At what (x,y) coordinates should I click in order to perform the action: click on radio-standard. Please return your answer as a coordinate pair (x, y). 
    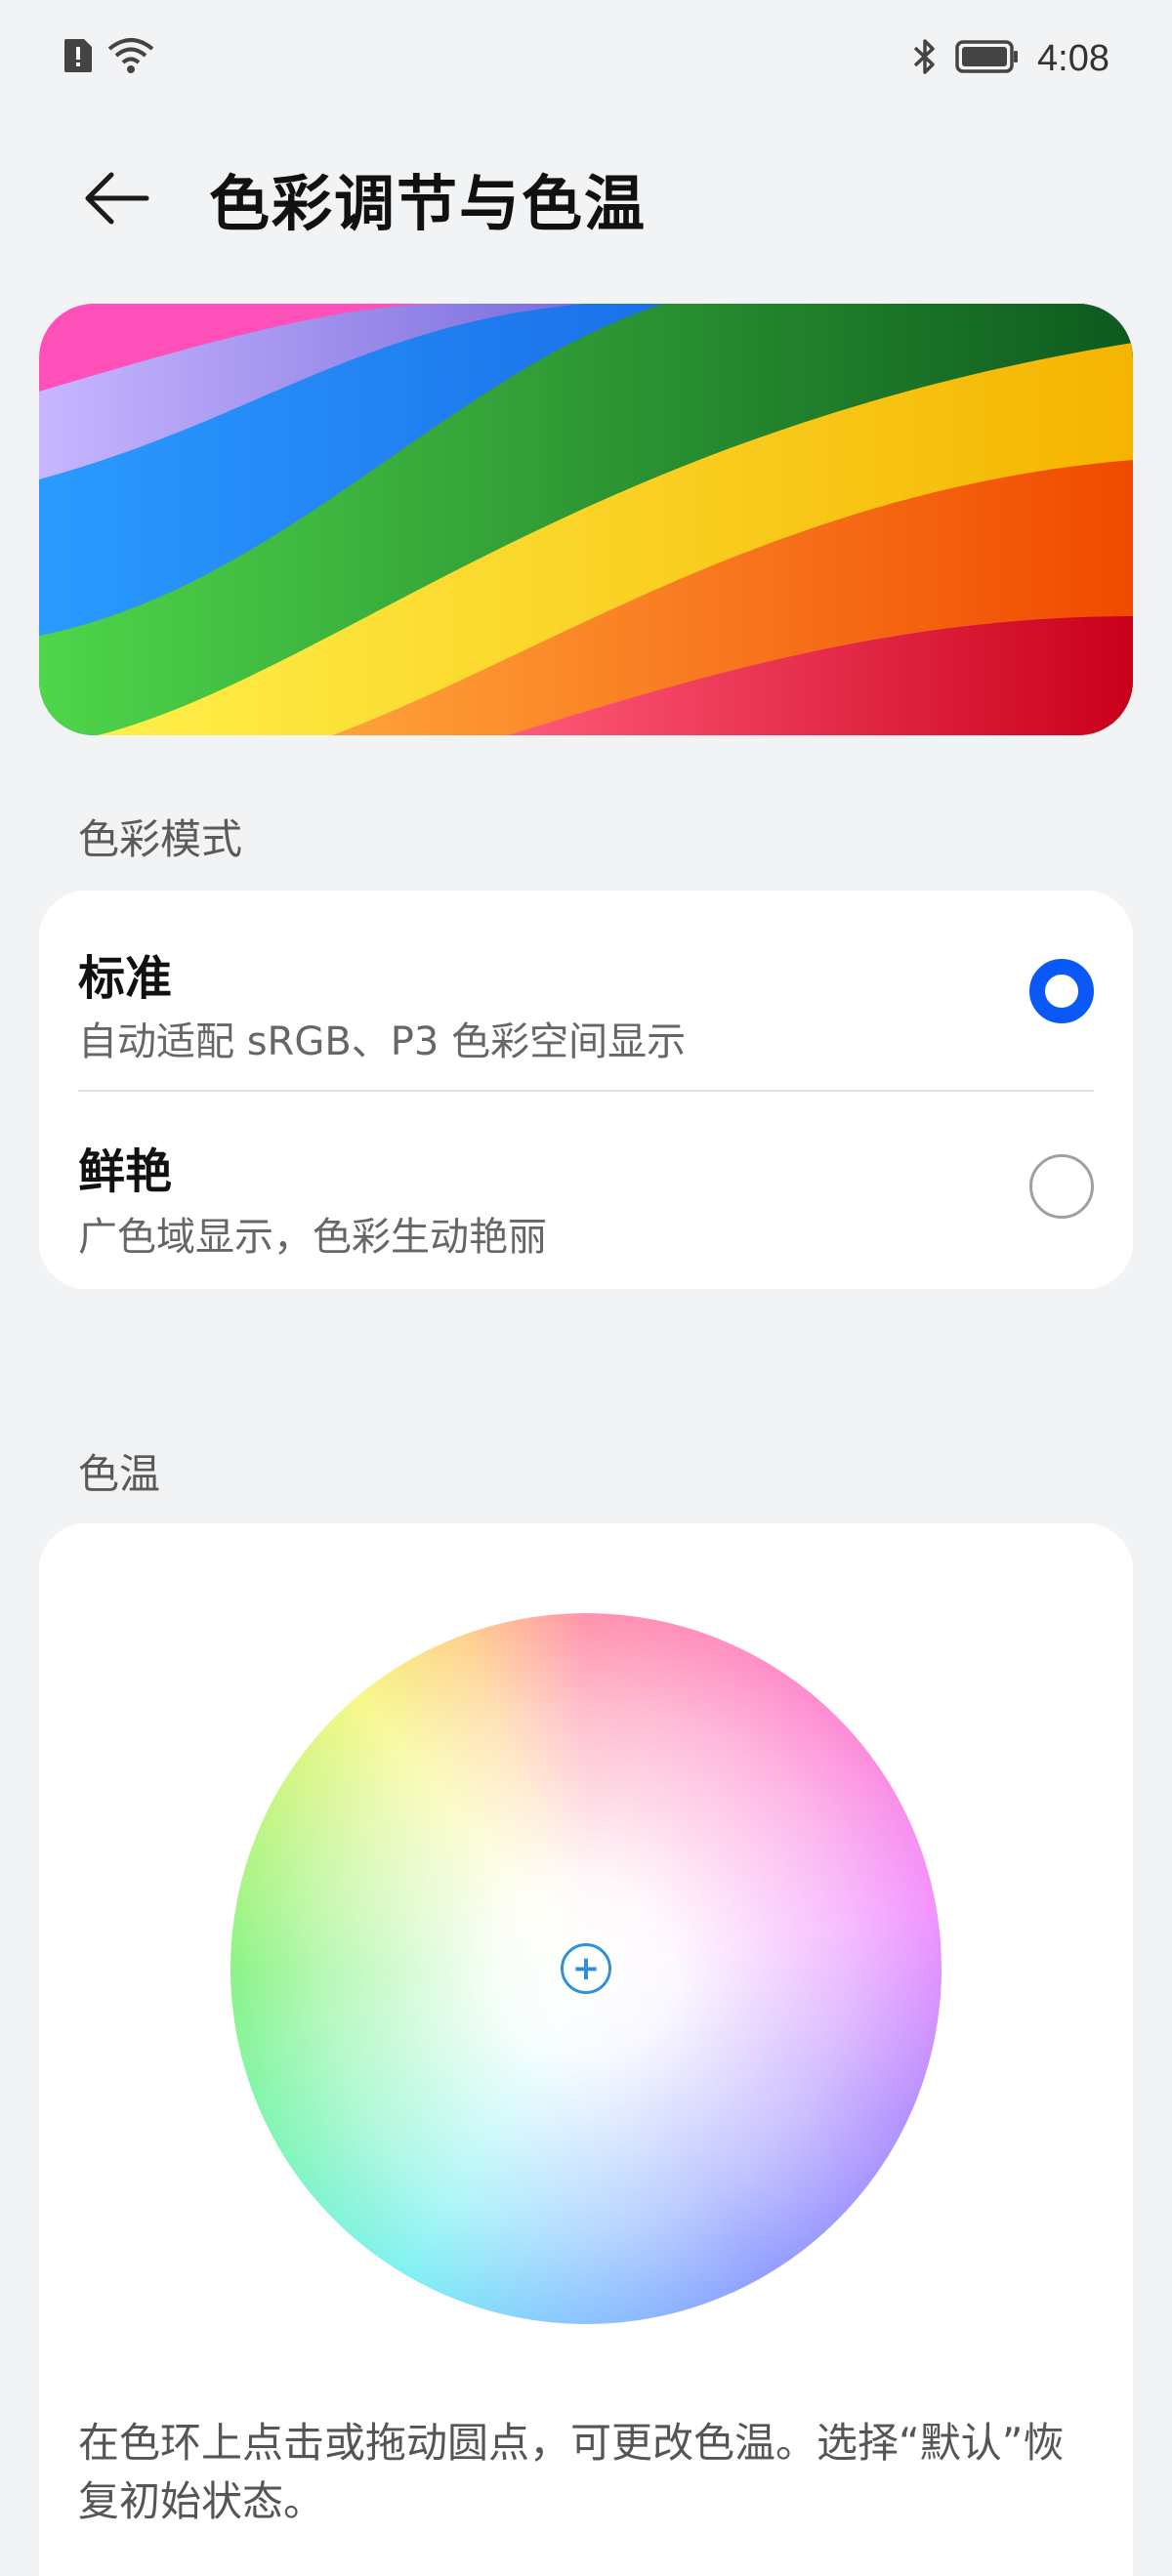
    Looking at the image, I should click on (1061, 991).